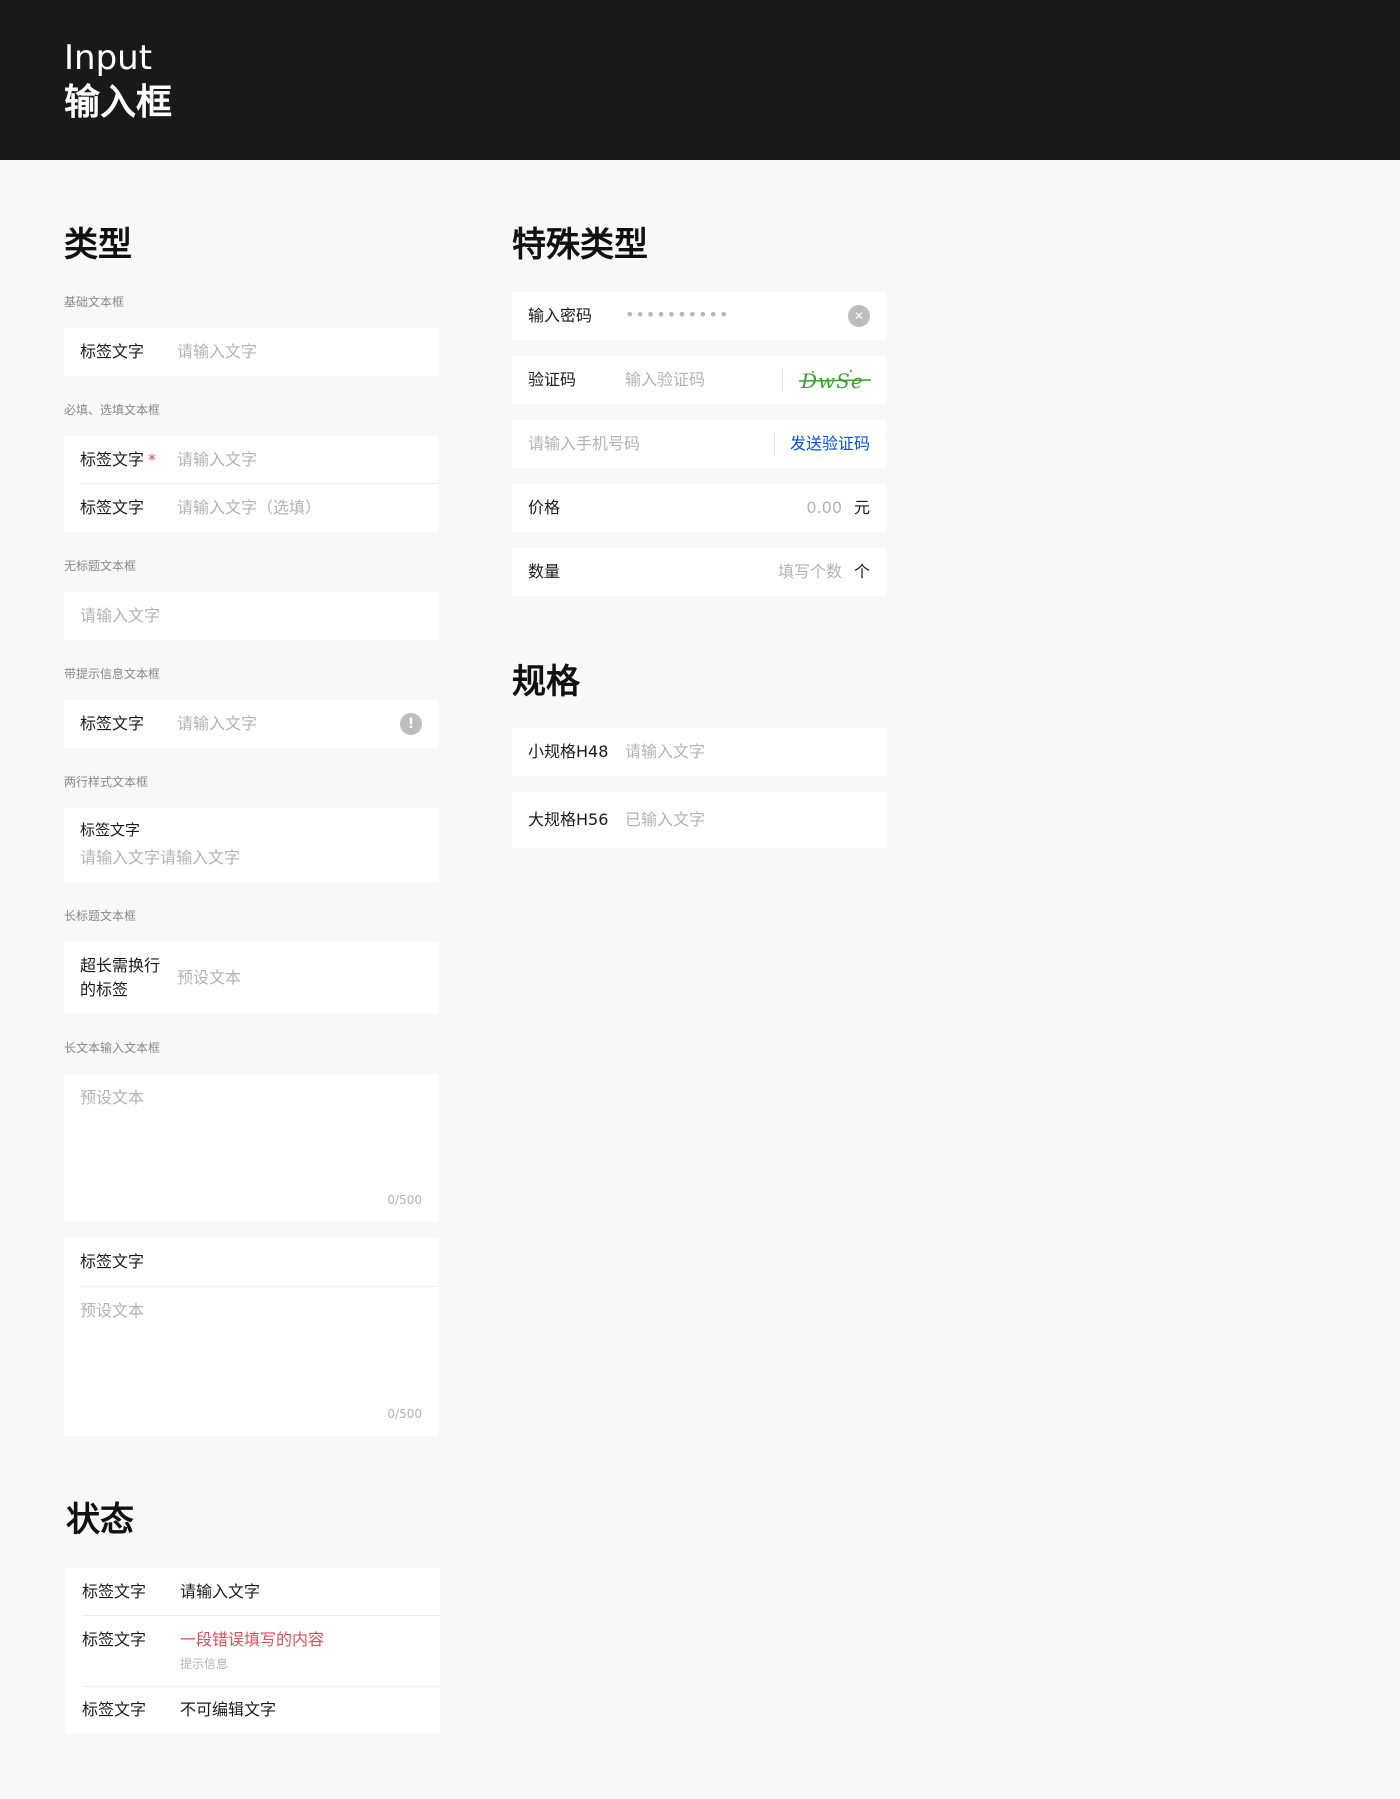 This screenshot has width=1400, height=1799. I want to click on captcha-image: DwSe, so click(835, 381).